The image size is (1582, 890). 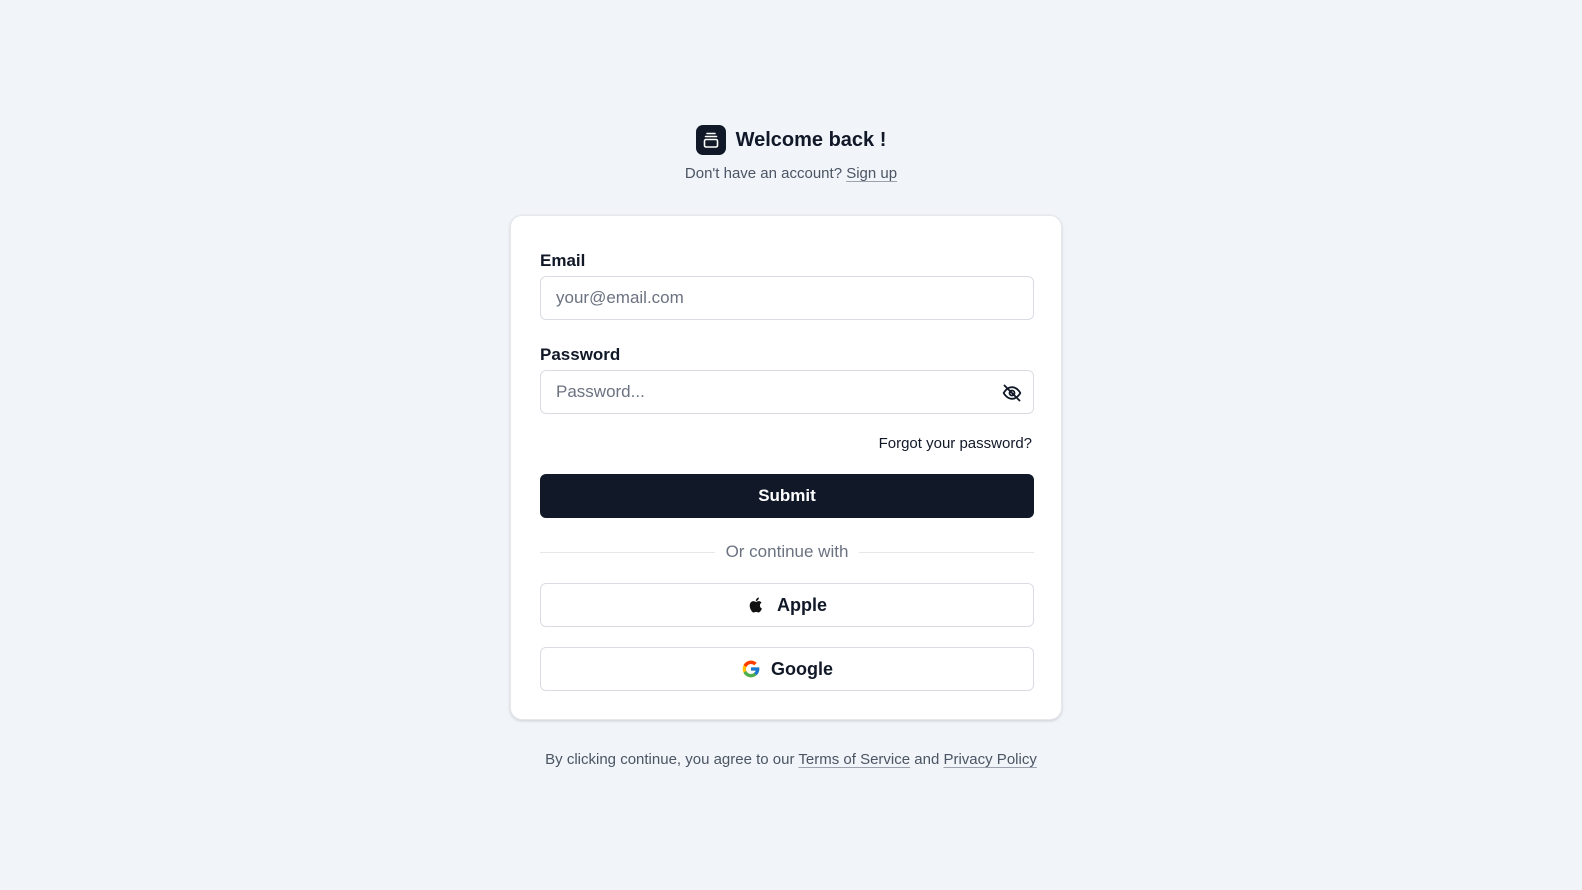 What do you see at coordinates (801, 604) in the screenshot?
I see `apple-button-label: Apple` at bounding box center [801, 604].